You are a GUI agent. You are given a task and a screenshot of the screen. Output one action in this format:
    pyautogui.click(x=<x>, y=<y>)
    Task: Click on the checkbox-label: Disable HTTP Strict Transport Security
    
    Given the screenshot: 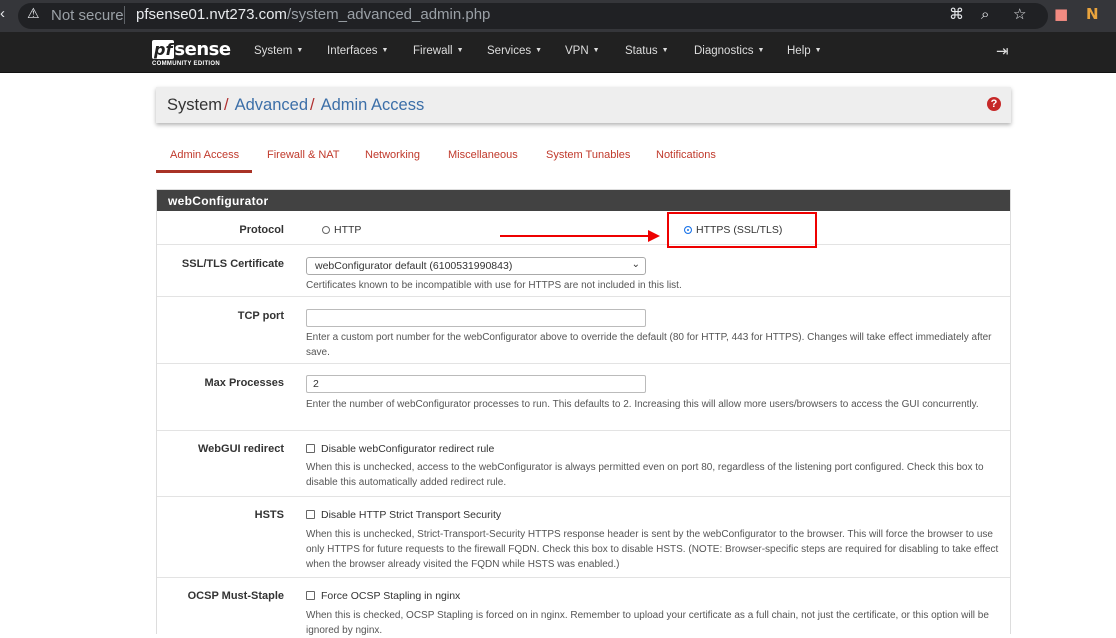 What is the action you would take?
    pyautogui.click(x=411, y=515)
    